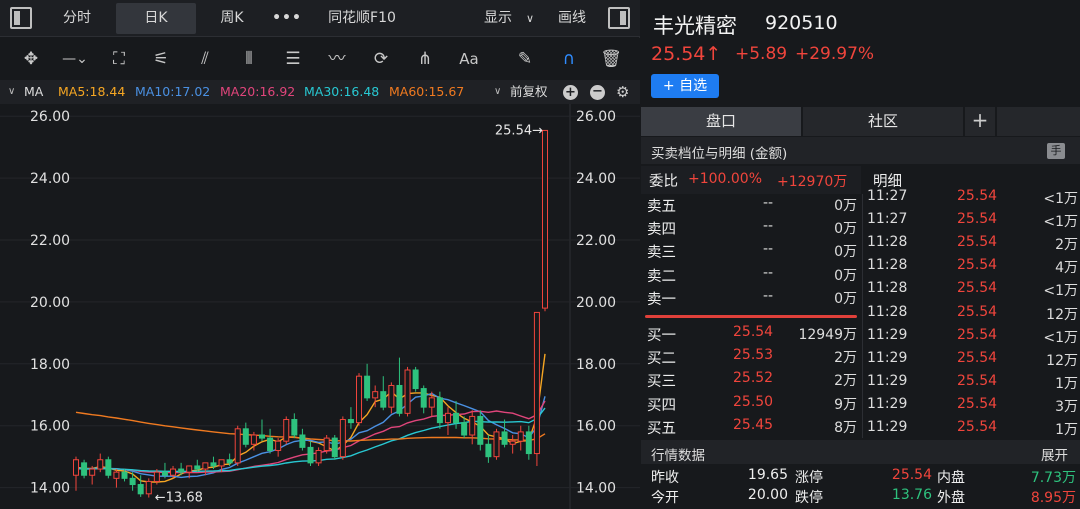 This screenshot has height=509, width=1080. Describe the element at coordinates (498, 18) in the screenshot. I see `display-dropdown: 显示` at that location.